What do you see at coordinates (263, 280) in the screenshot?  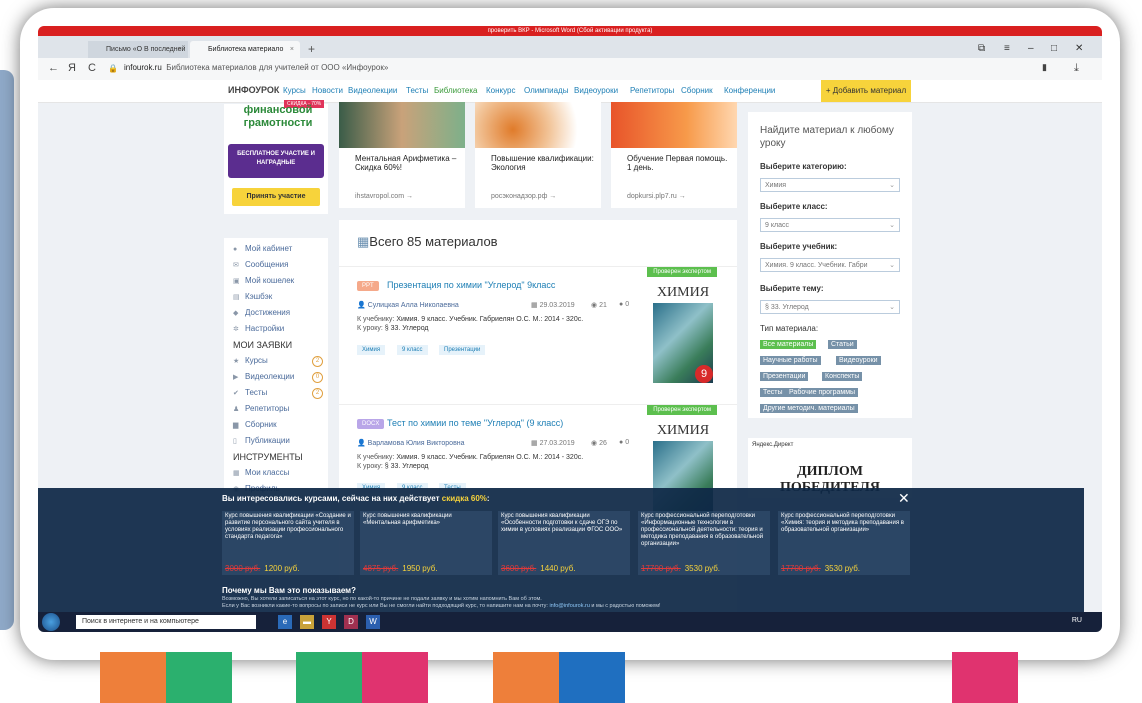 I see `menu-item-wallet: ▣ Мой кошелек` at bounding box center [263, 280].